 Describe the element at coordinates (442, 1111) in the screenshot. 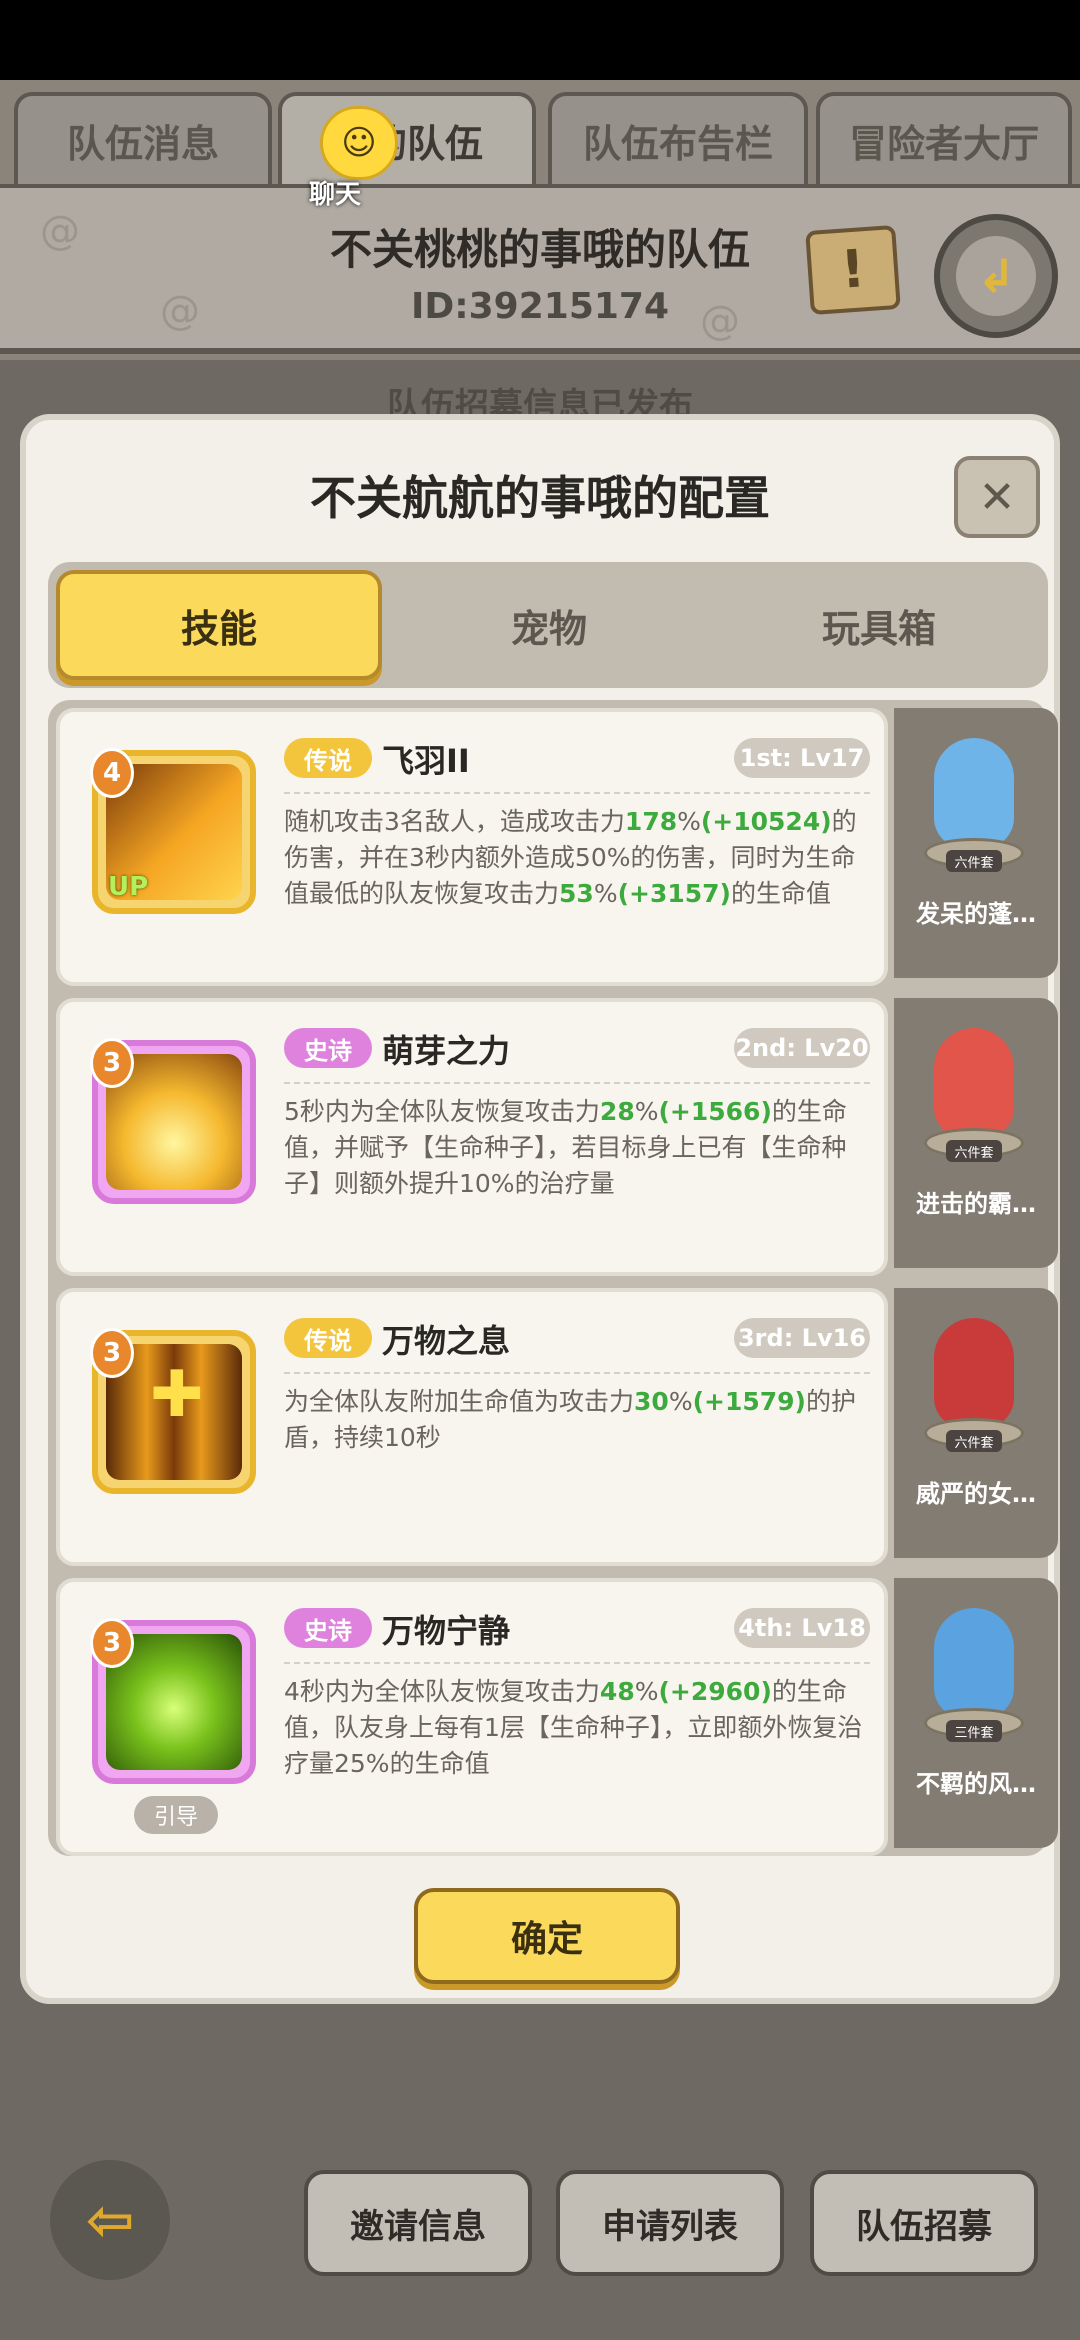

I see `desc-text: 5秒内为全体队友恢复攻击力` at that location.